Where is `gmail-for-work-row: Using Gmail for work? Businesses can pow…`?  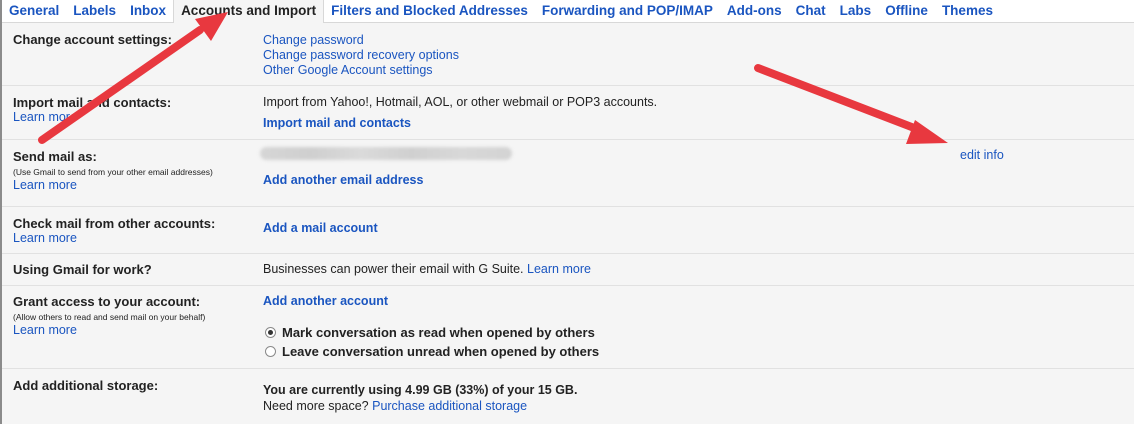
gmail-for-work-row: Using Gmail for work? Businesses can pow… is located at coordinates (568, 270).